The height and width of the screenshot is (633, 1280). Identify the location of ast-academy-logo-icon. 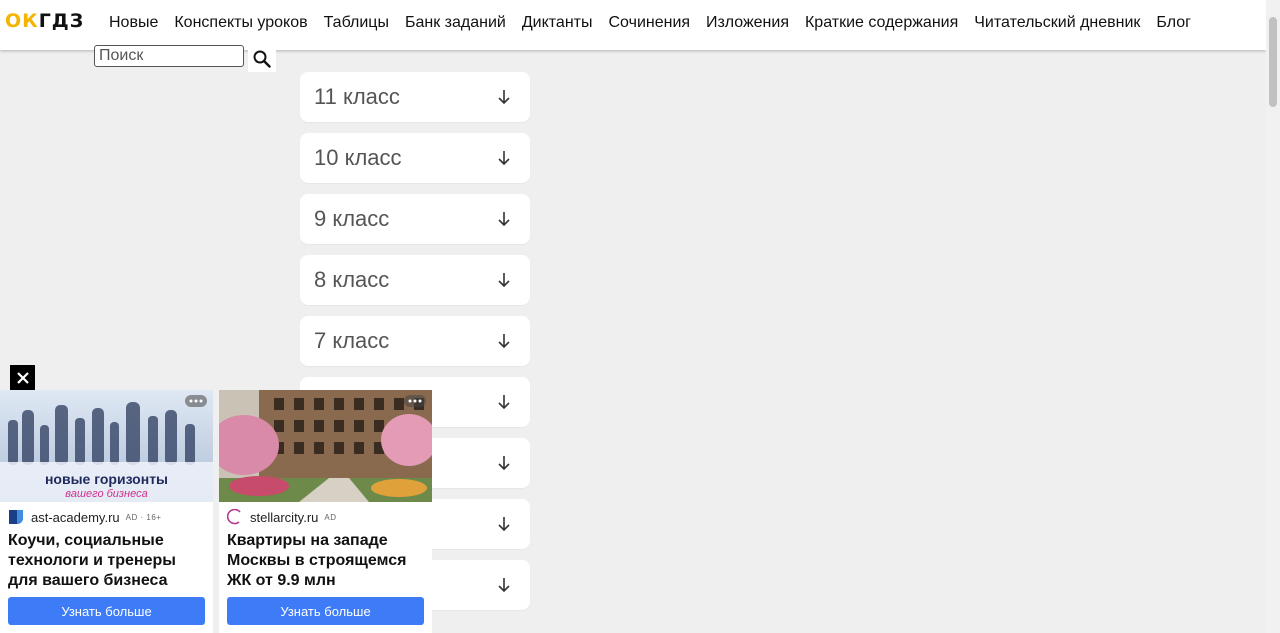
(16, 517).